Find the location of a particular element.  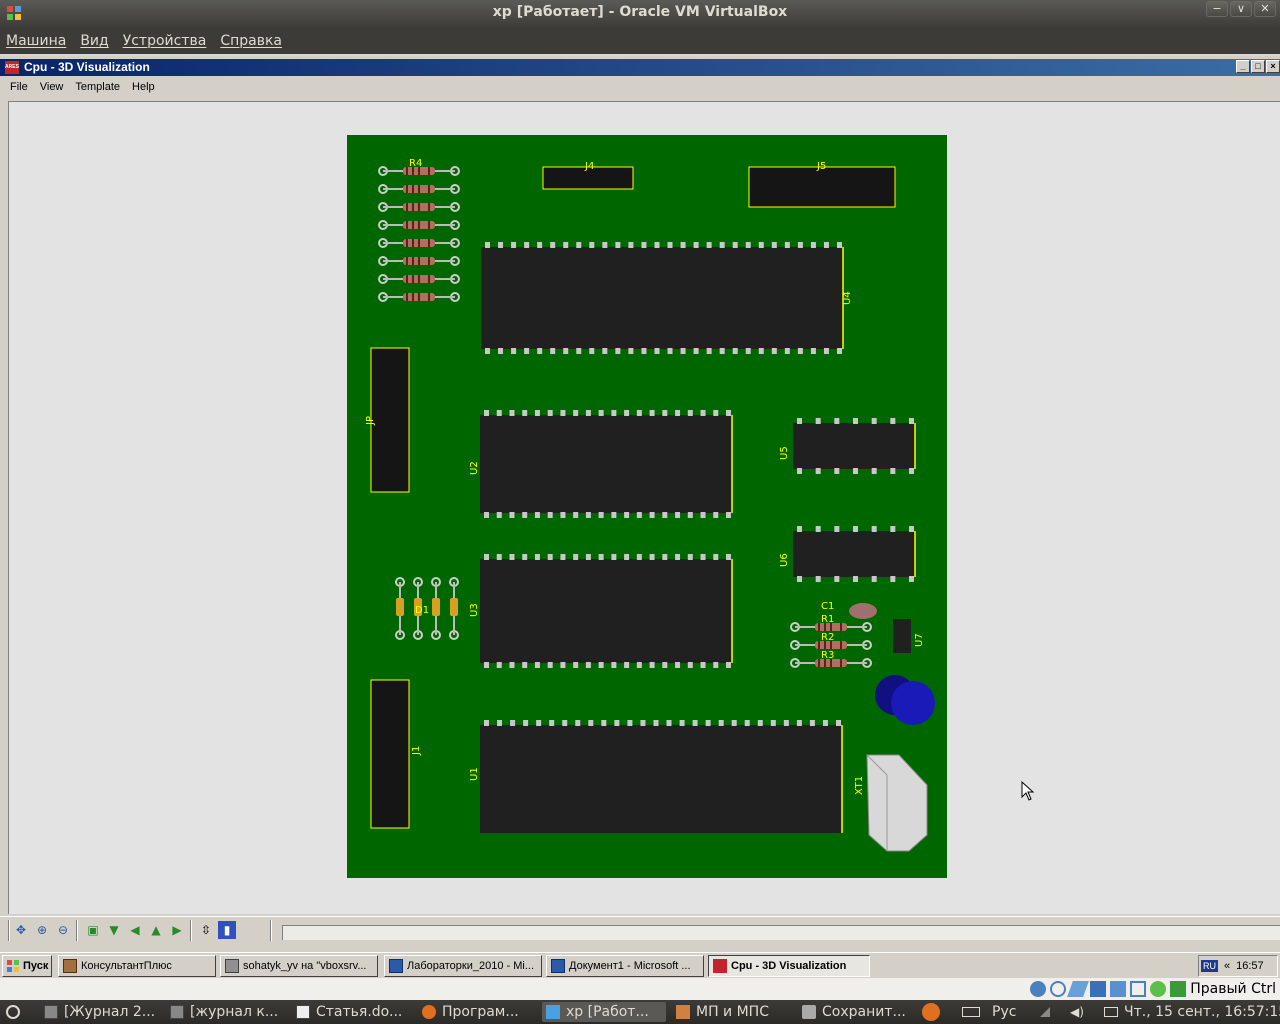

shared-folders-icon is located at coordinates (1118, 989).